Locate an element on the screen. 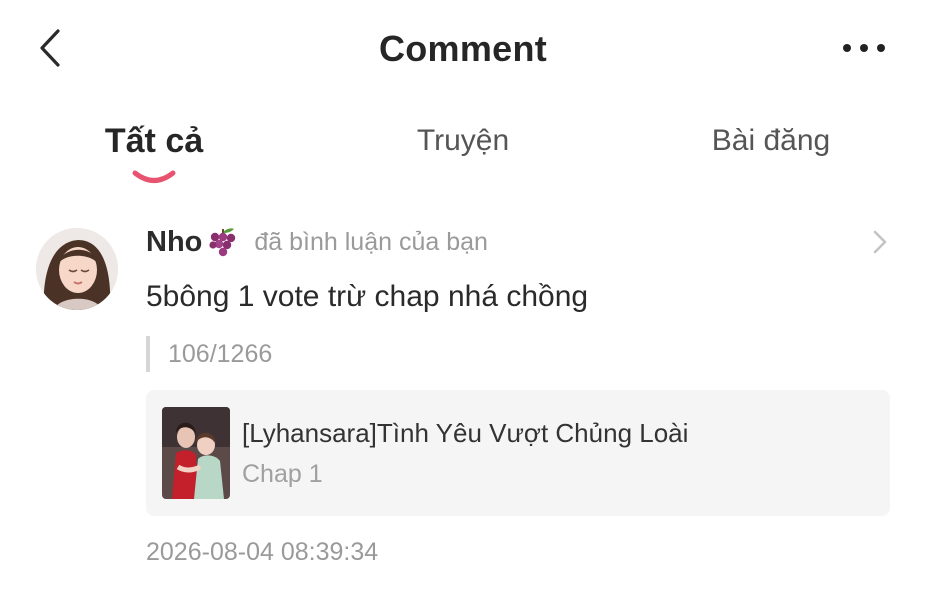 This screenshot has height=600, width=926. tab-posts: Bài đăng is located at coordinates (771, 141).